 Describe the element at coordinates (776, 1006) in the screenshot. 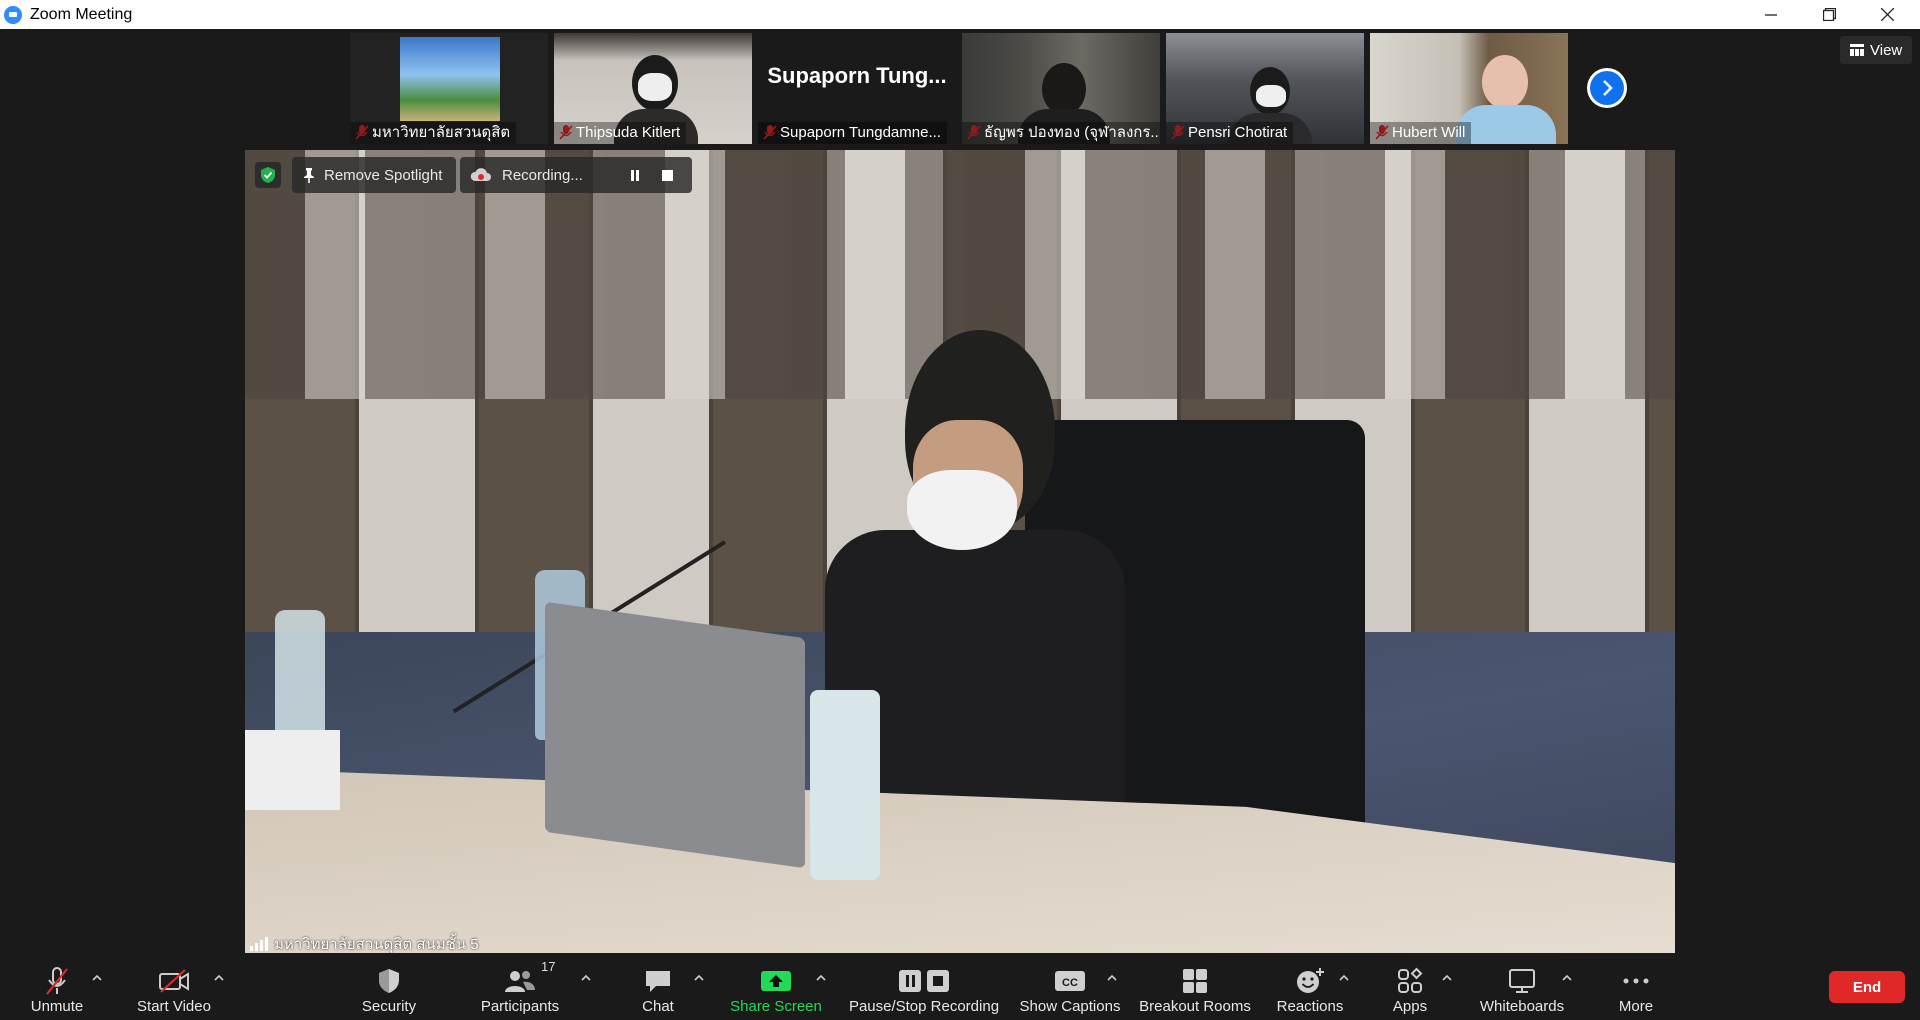

I see `share-screen-label: Share Screen` at that location.